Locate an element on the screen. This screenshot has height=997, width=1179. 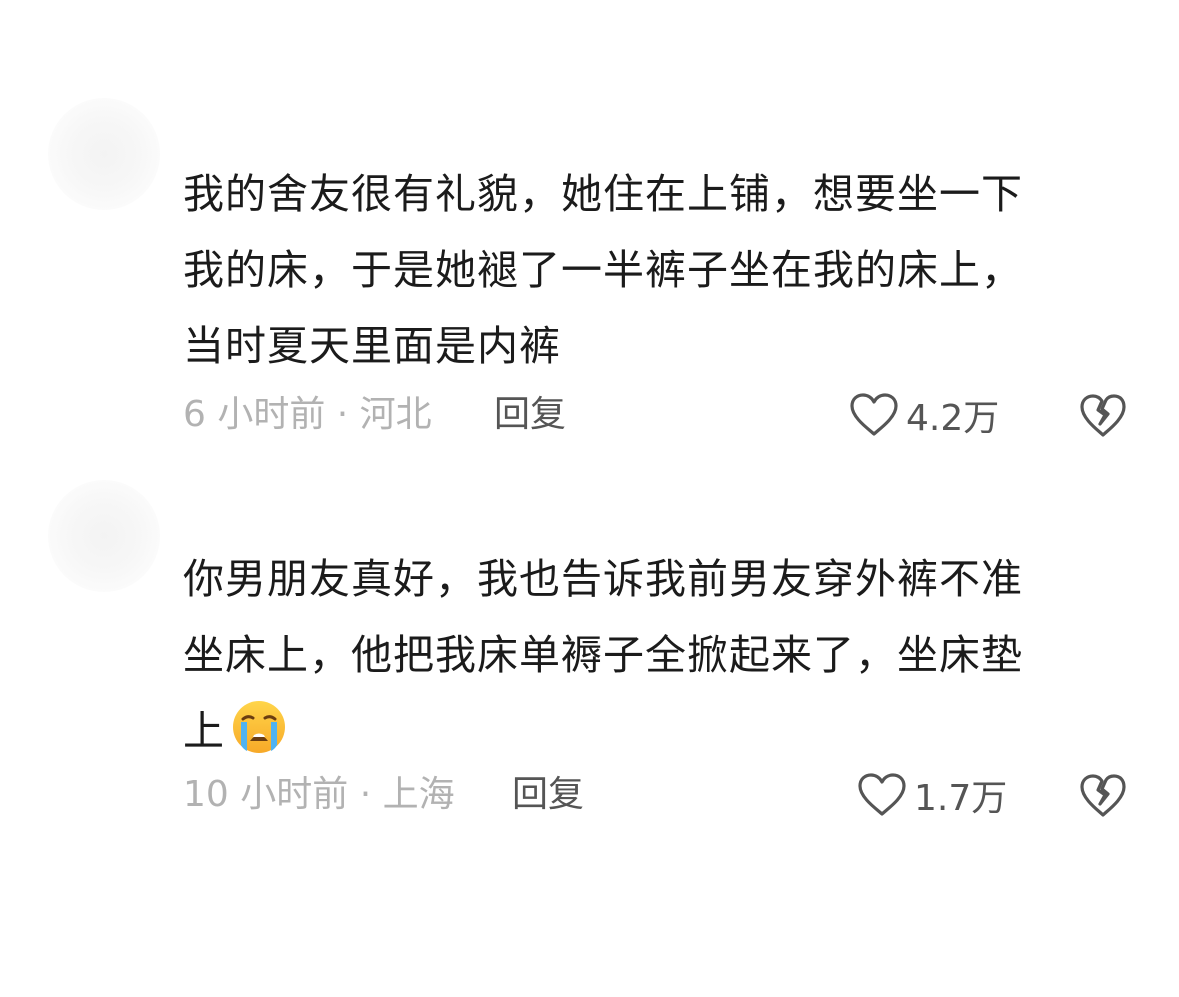
comment-meta: 10 小时前 · 上海 is located at coordinates (319, 794).